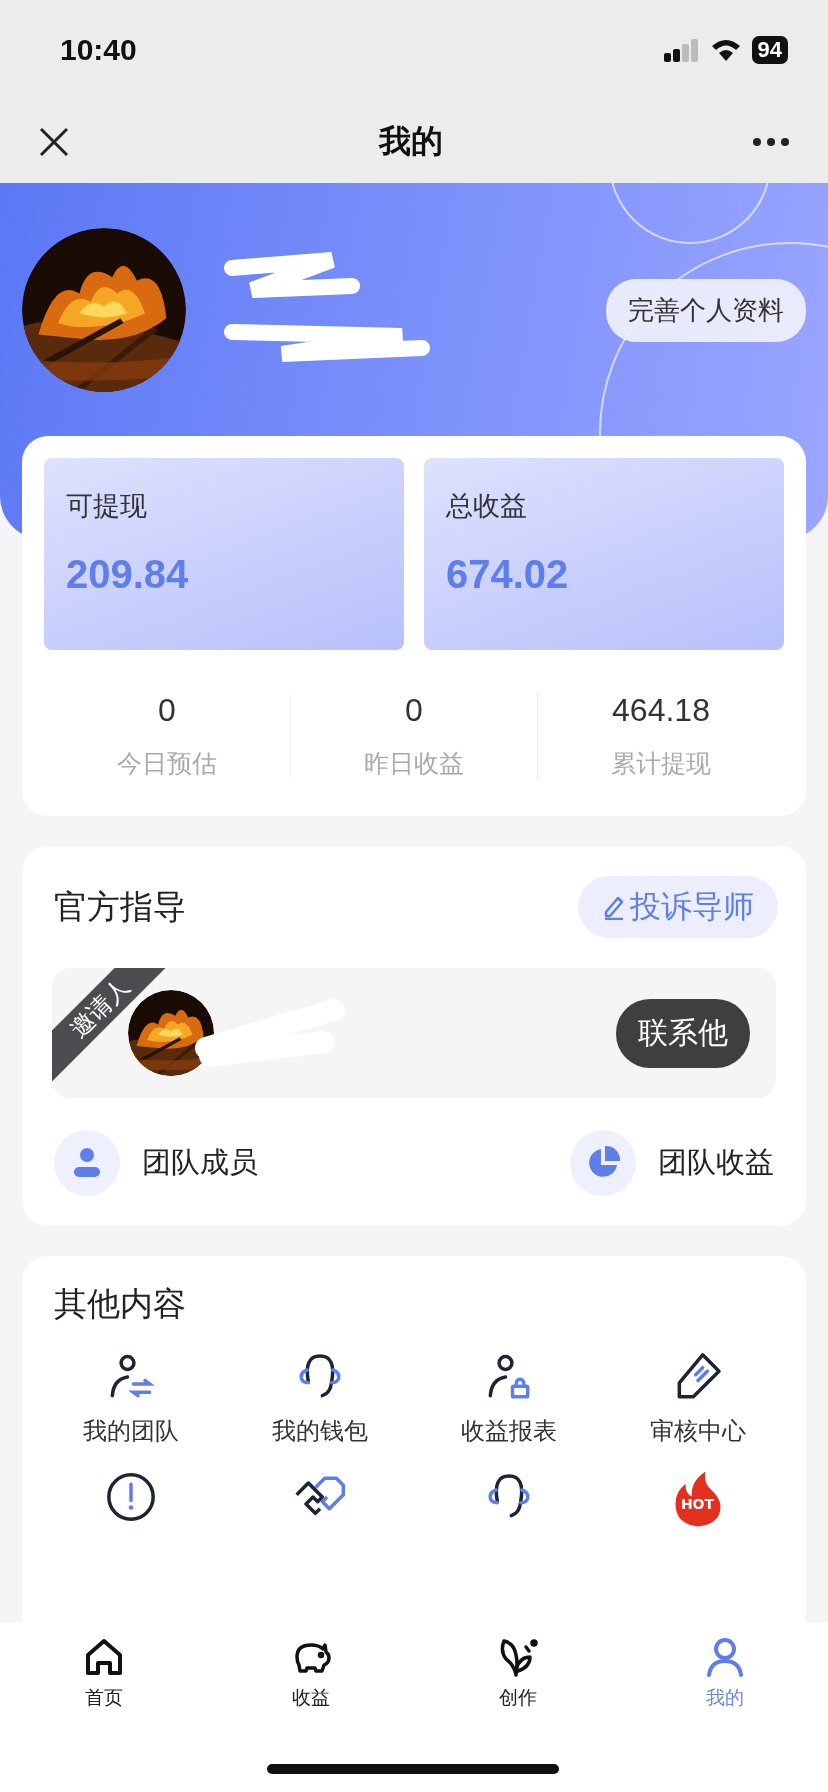 The image size is (828, 1792). I want to click on menu-item-label: 我的钱包, so click(319, 1431).